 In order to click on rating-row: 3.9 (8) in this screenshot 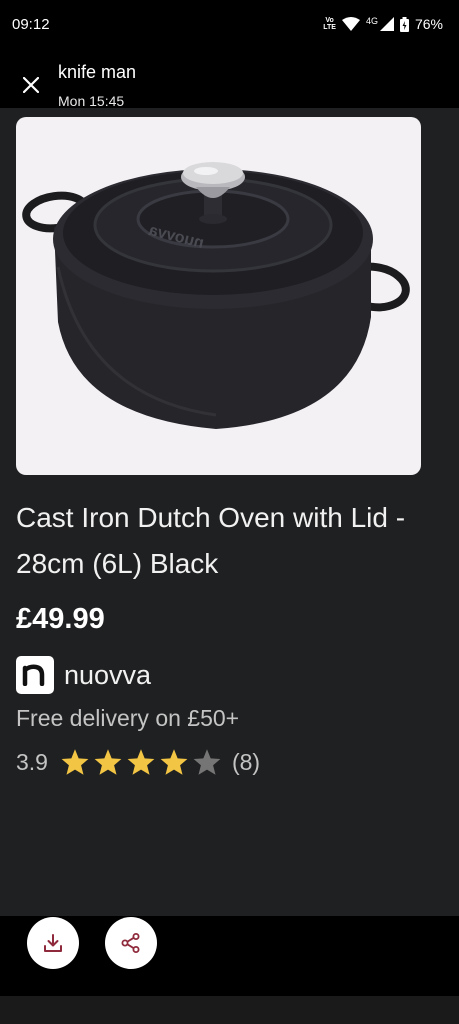, I will do `click(138, 762)`.